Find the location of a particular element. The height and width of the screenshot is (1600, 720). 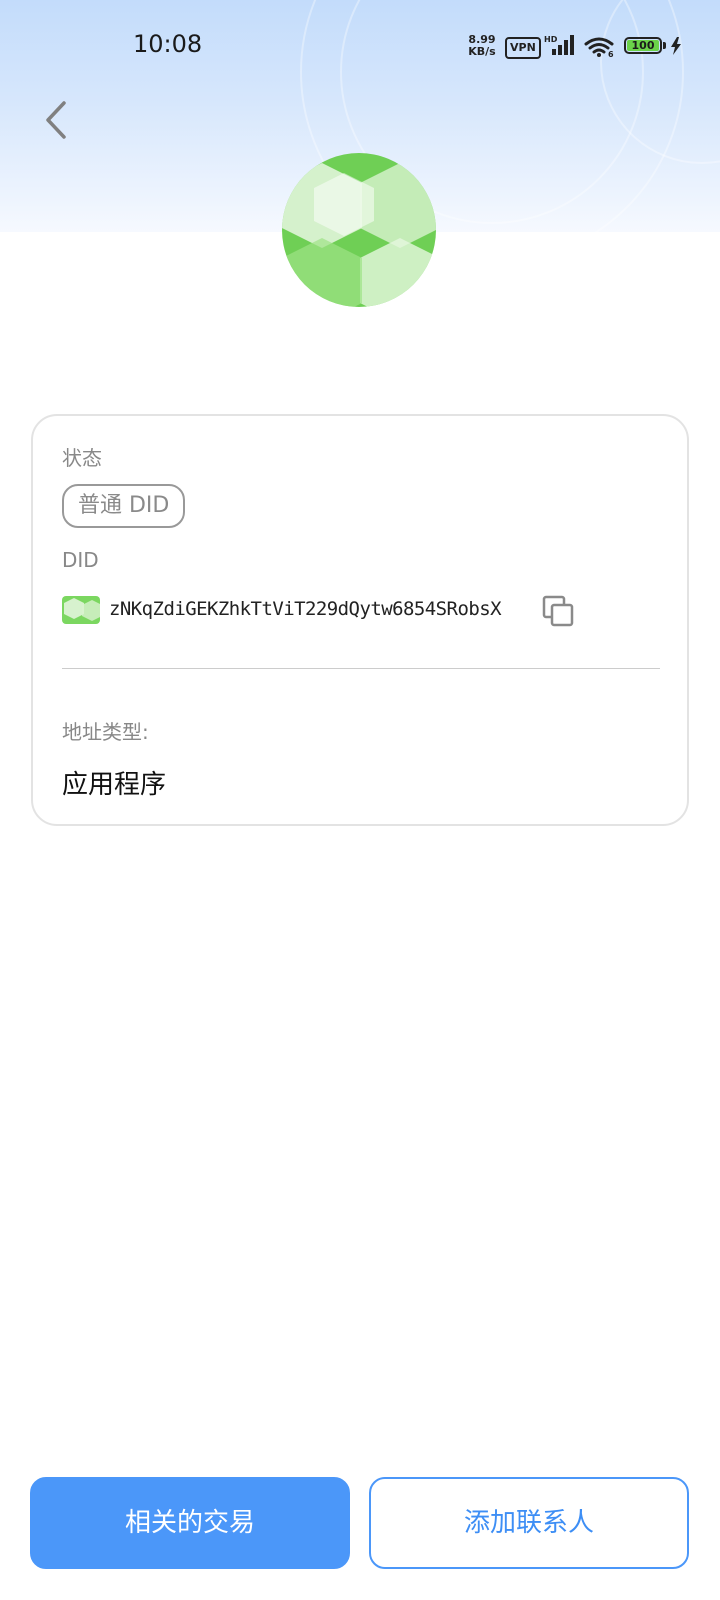

bolt-icon is located at coordinates (676, 48).